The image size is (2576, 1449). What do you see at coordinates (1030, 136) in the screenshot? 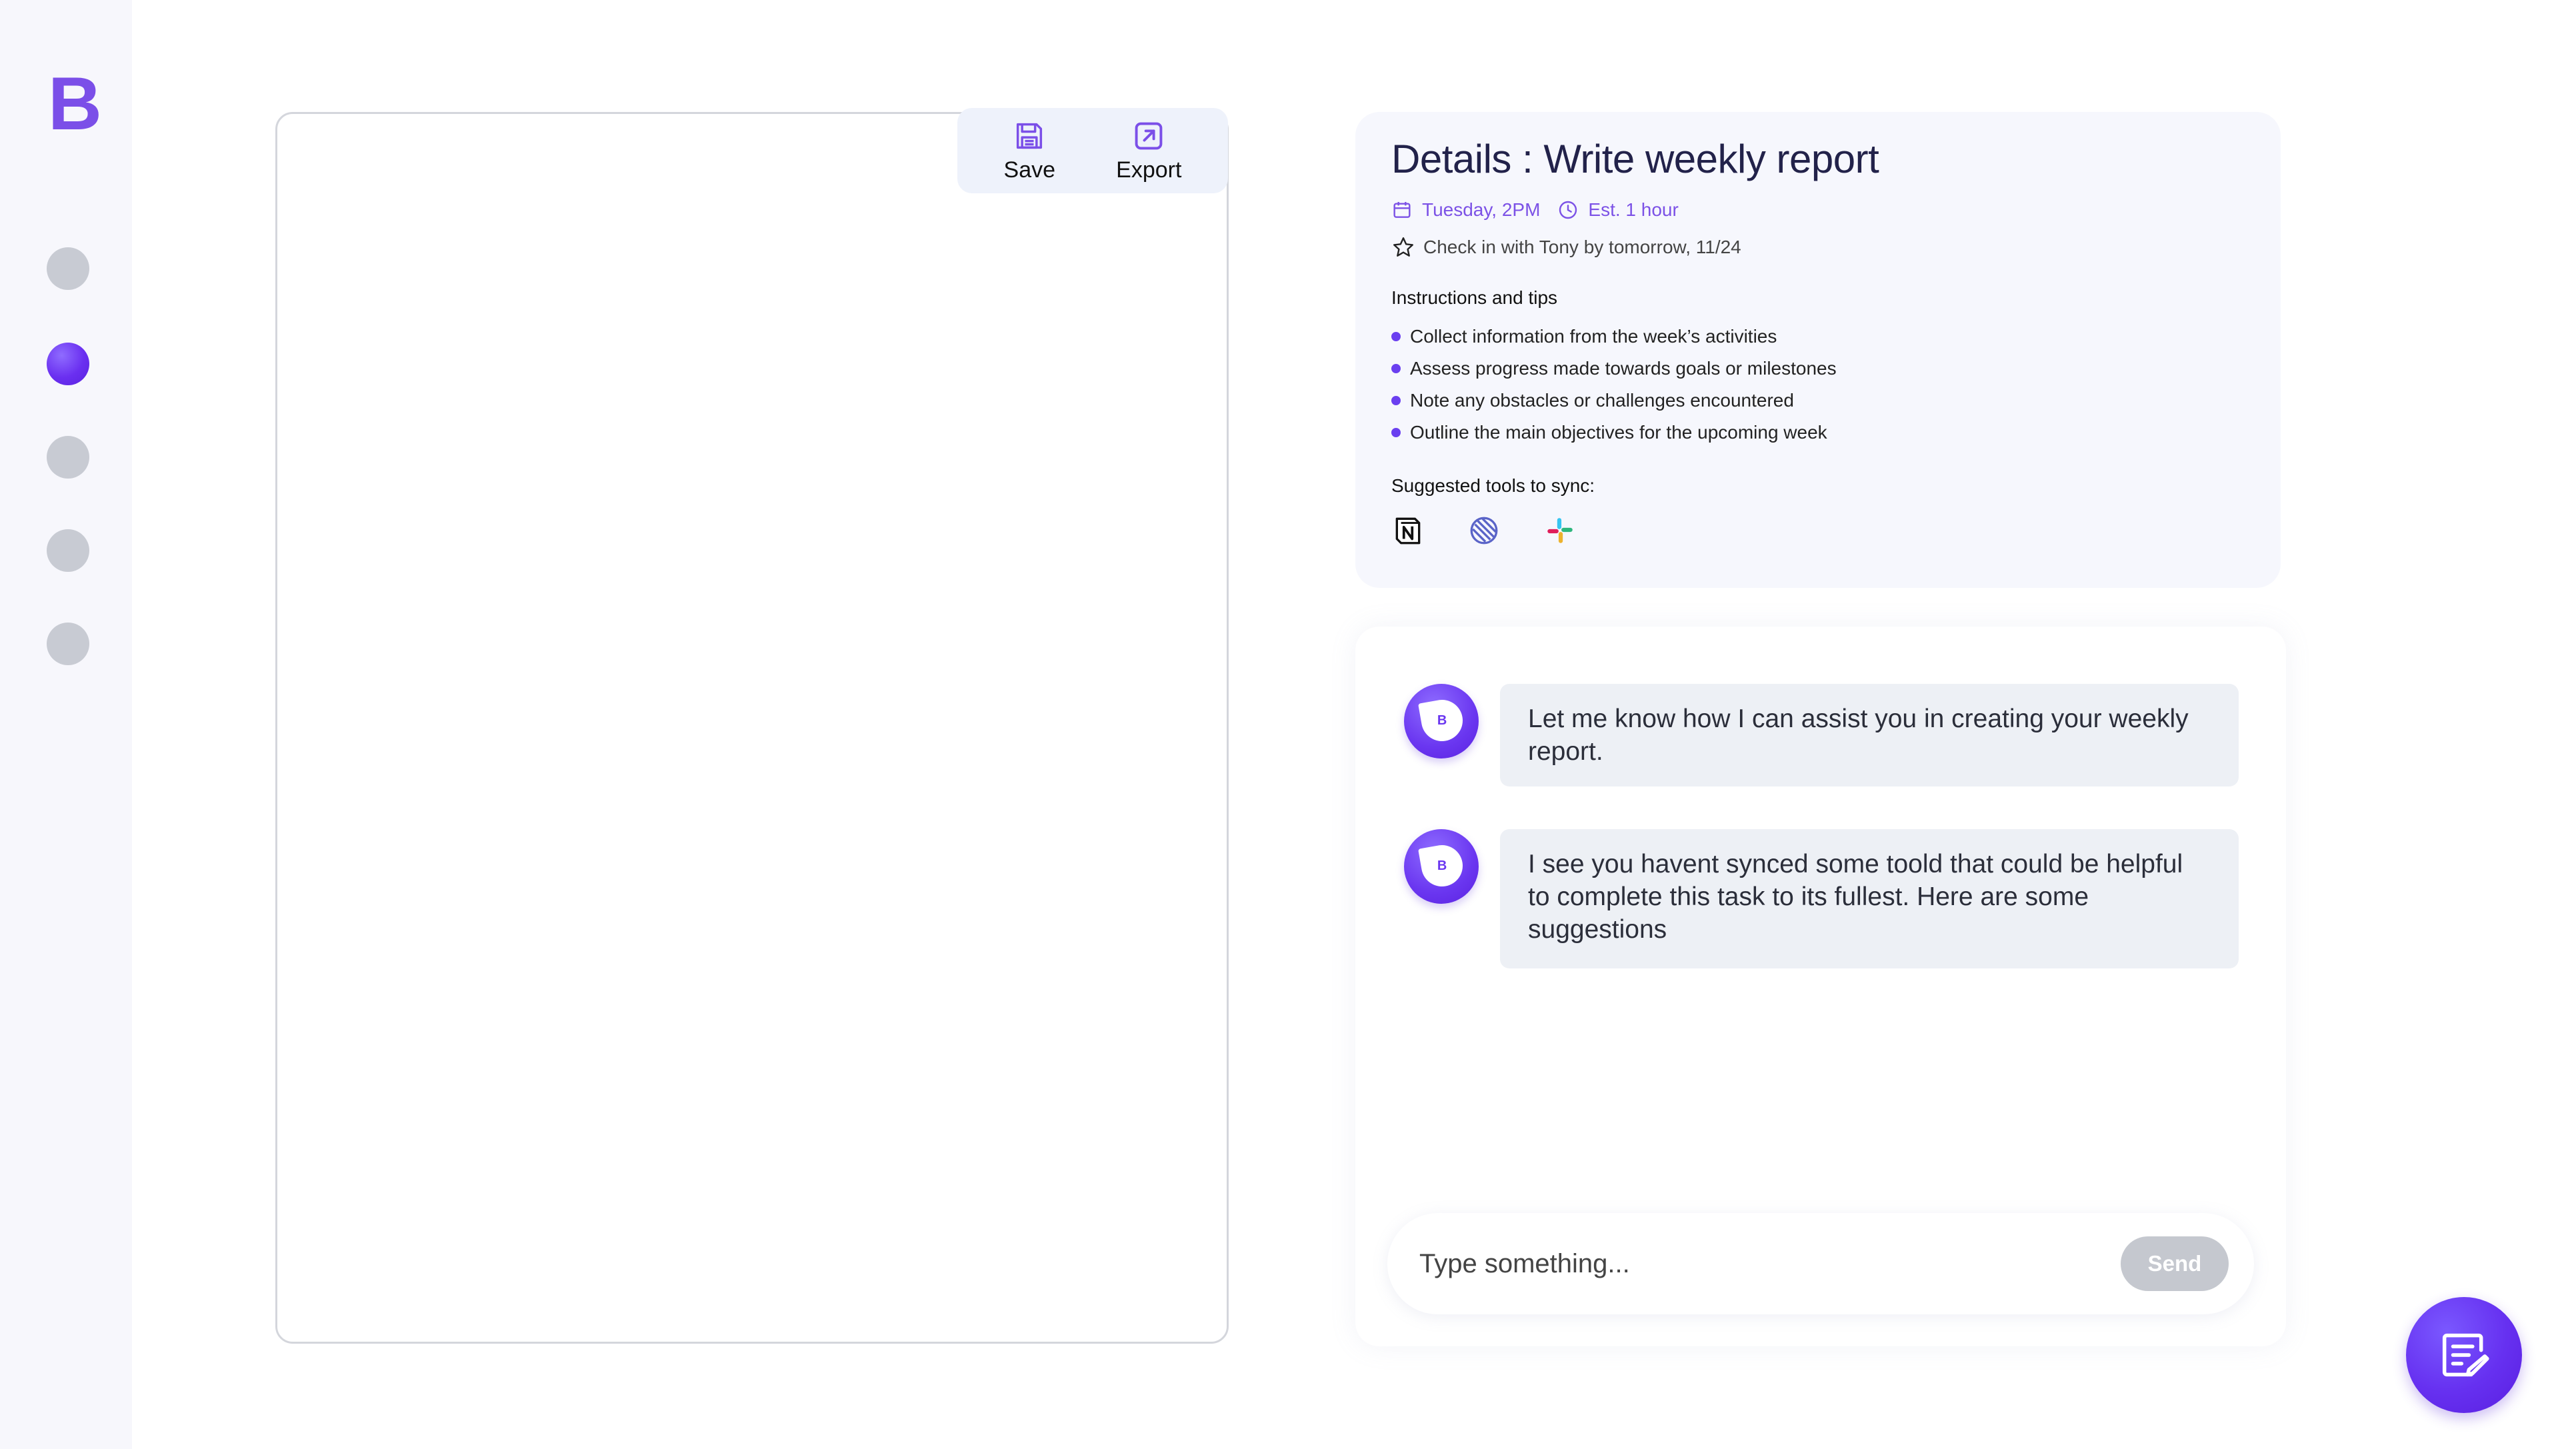
I see `save-icon` at bounding box center [1030, 136].